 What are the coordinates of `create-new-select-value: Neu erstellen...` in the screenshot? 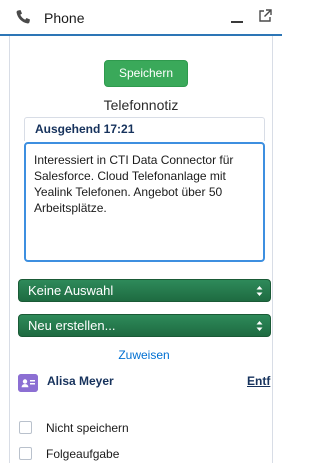 It's located at (72, 325).